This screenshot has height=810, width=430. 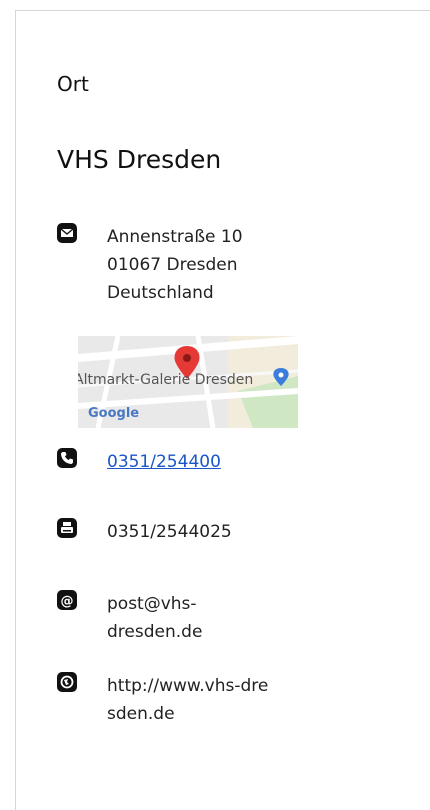 What do you see at coordinates (67, 458) in the screenshot?
I see `phone-icon` at bounding box center [67, 458].